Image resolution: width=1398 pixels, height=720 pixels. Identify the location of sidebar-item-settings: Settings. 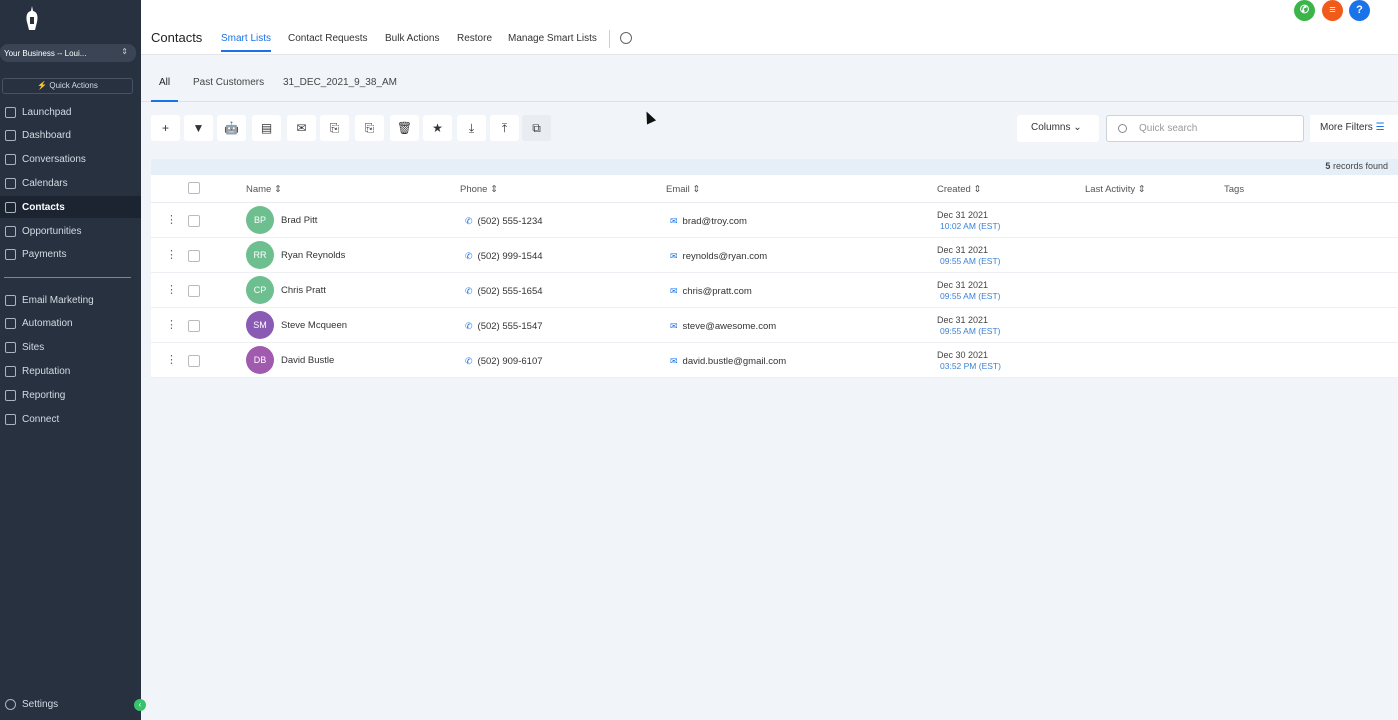
(70, 704).